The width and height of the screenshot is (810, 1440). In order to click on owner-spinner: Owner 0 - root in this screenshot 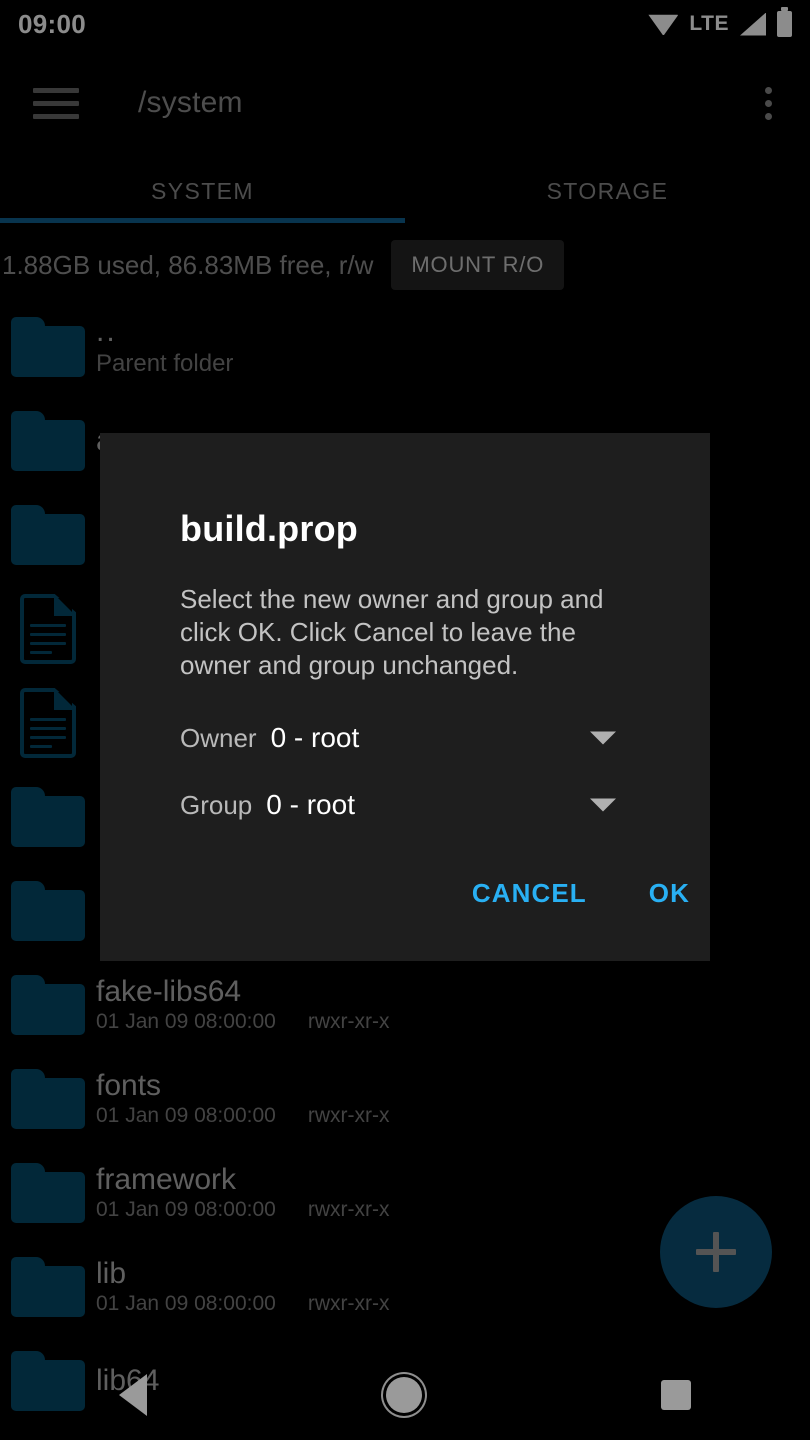, I will do `click(405, 738)`.